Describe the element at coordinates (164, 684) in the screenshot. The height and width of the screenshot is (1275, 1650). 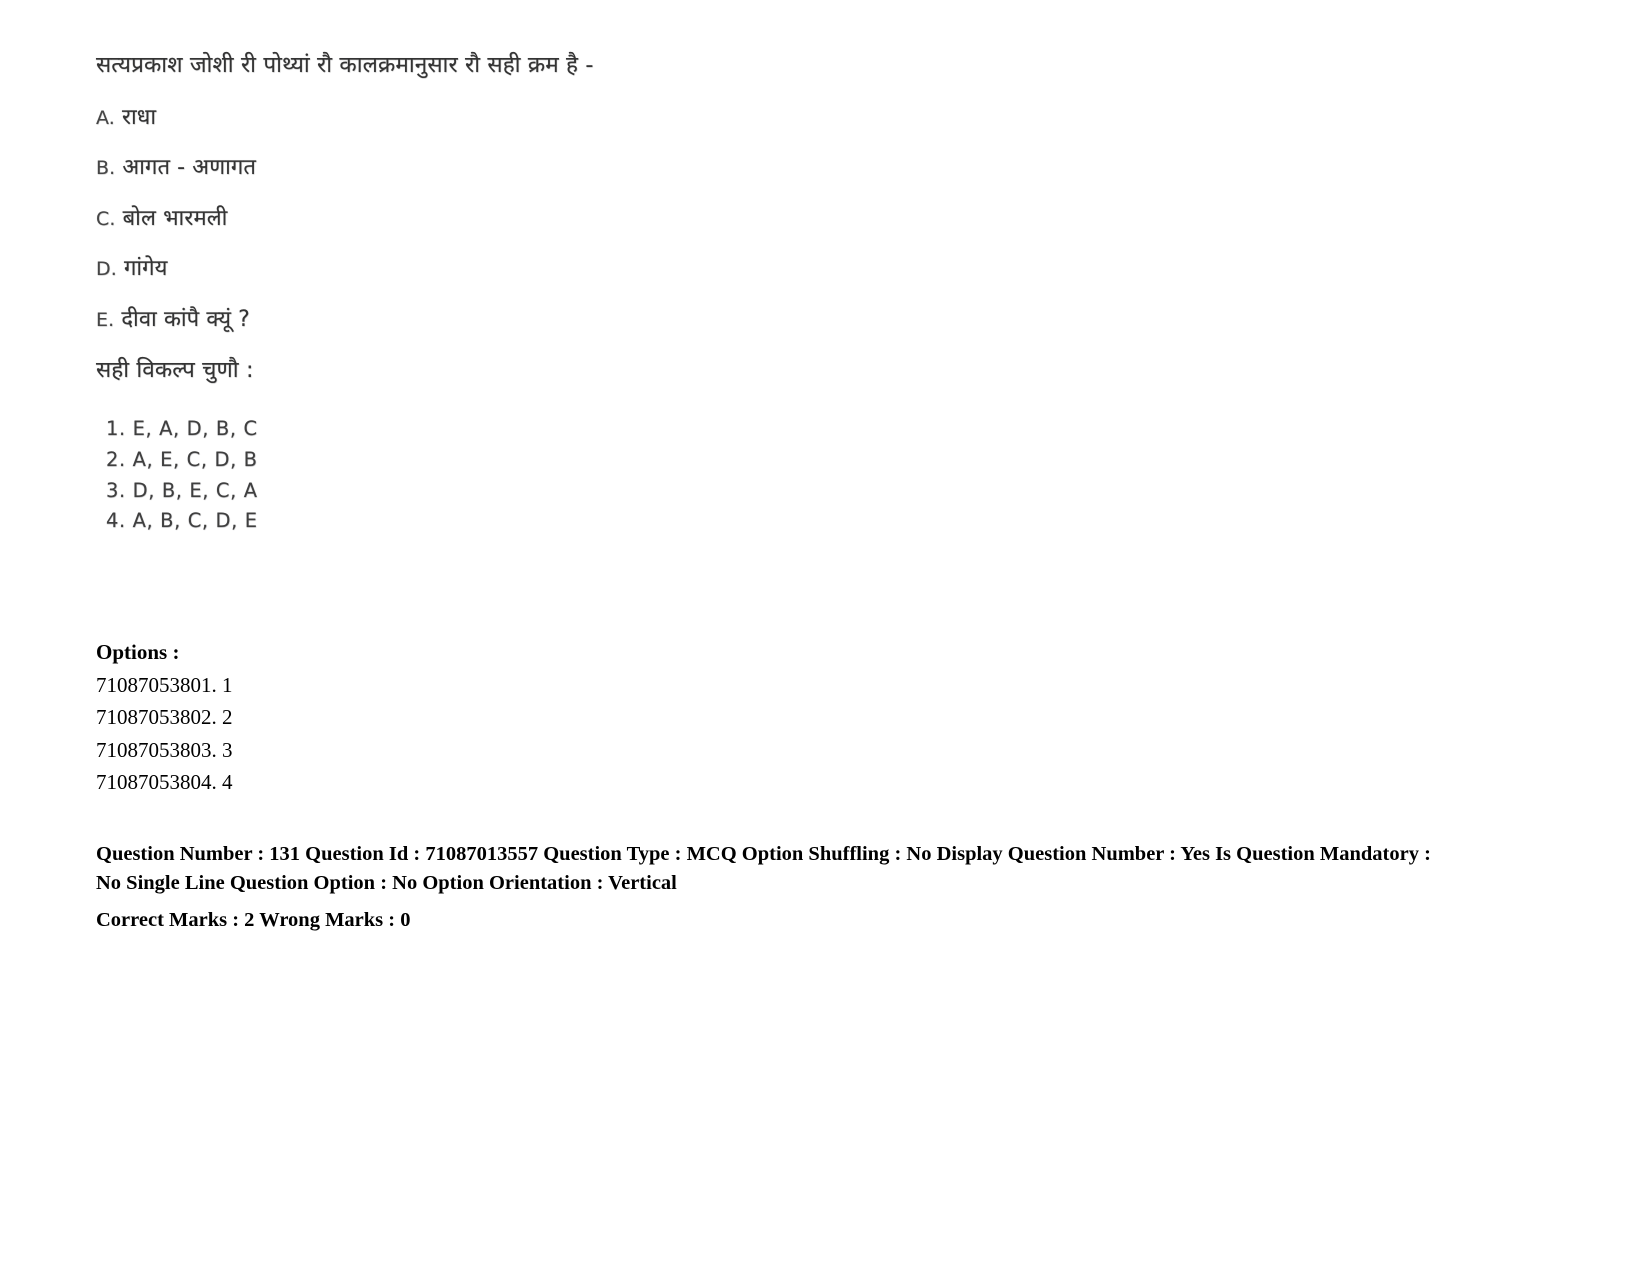
I see `option-id-row-1: 71087053801. 1` at that location.